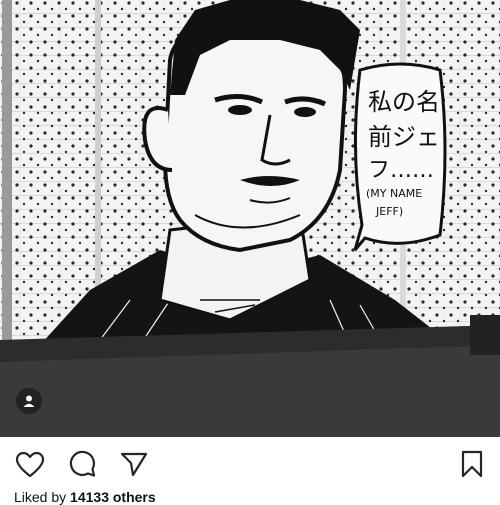 Image resolution: width=500 pixels, height=505 pixels. I want to click on mural-text-line-4: (MY NAME, so click(394, 193).